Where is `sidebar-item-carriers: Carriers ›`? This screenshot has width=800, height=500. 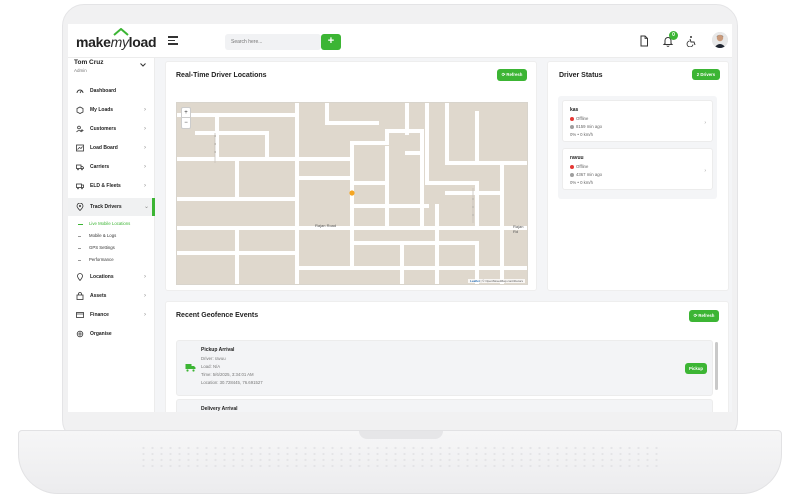
sidebar-item-carriers: Carriers › is located at coordinates (111, 167).